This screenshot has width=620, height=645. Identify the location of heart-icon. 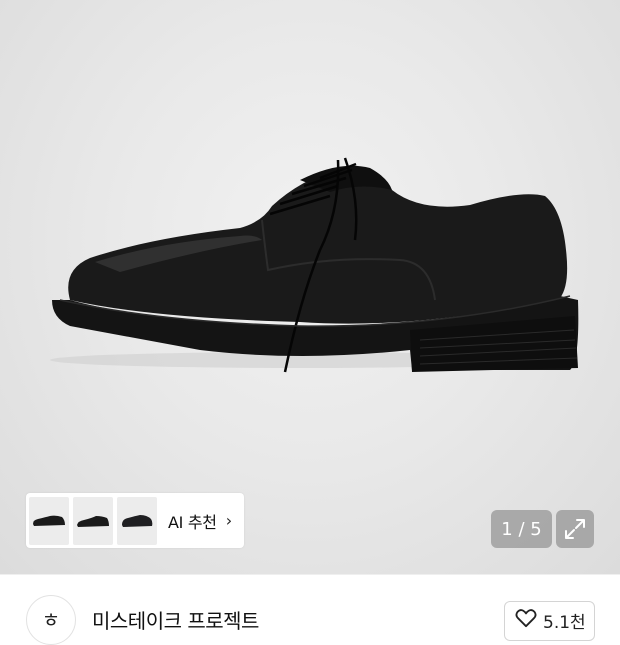
(526, 618).